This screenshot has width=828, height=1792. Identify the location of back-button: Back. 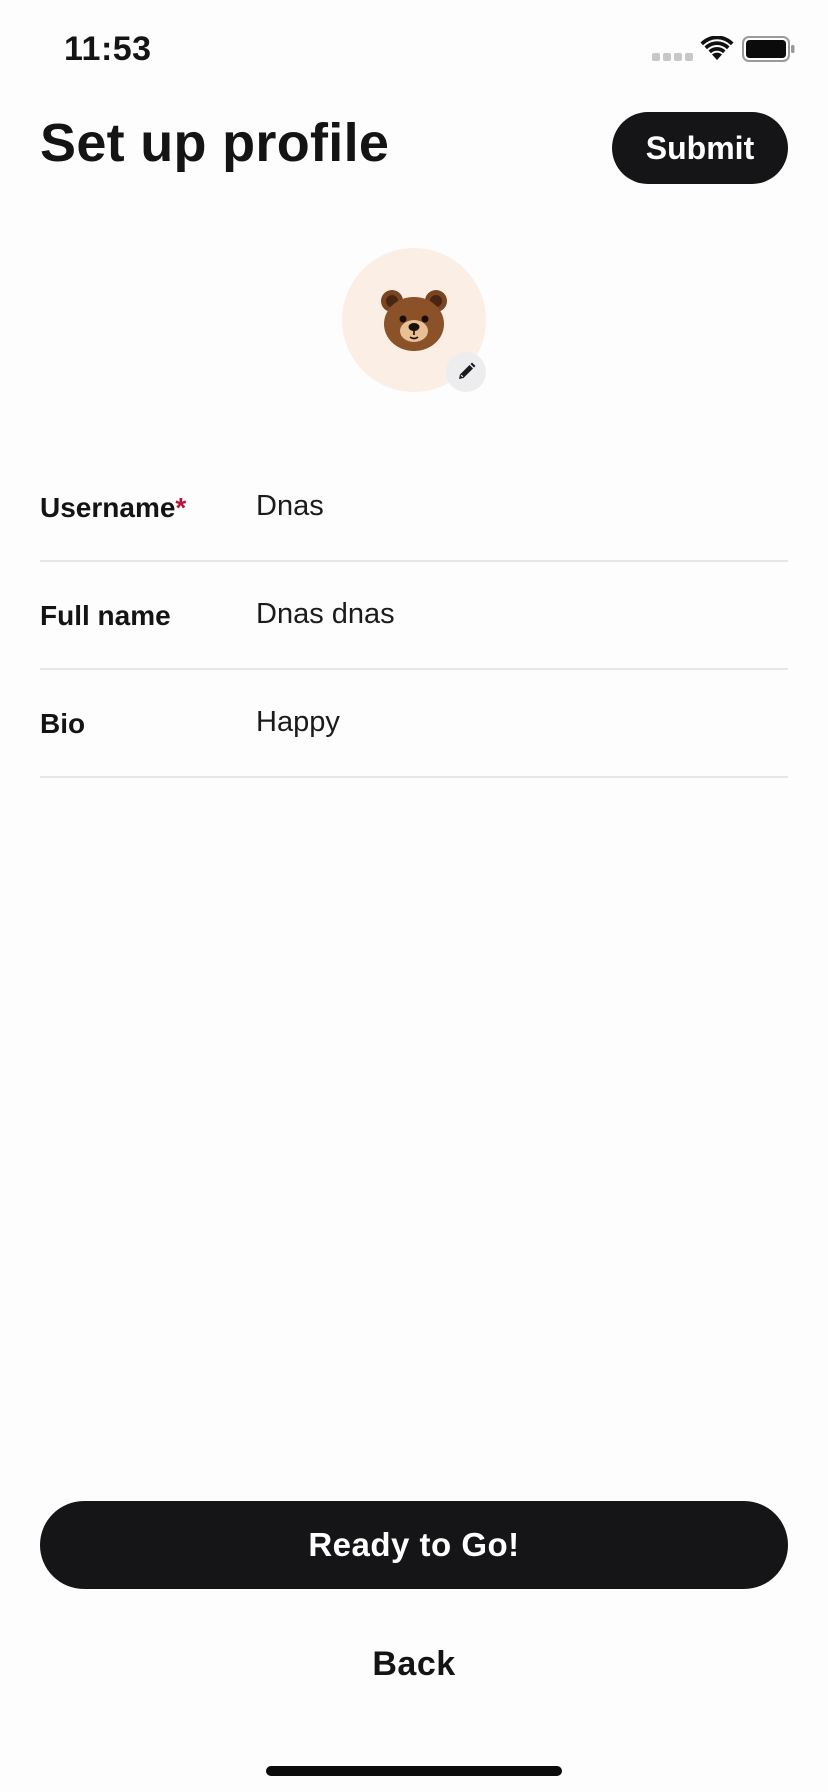
(414, 1664).